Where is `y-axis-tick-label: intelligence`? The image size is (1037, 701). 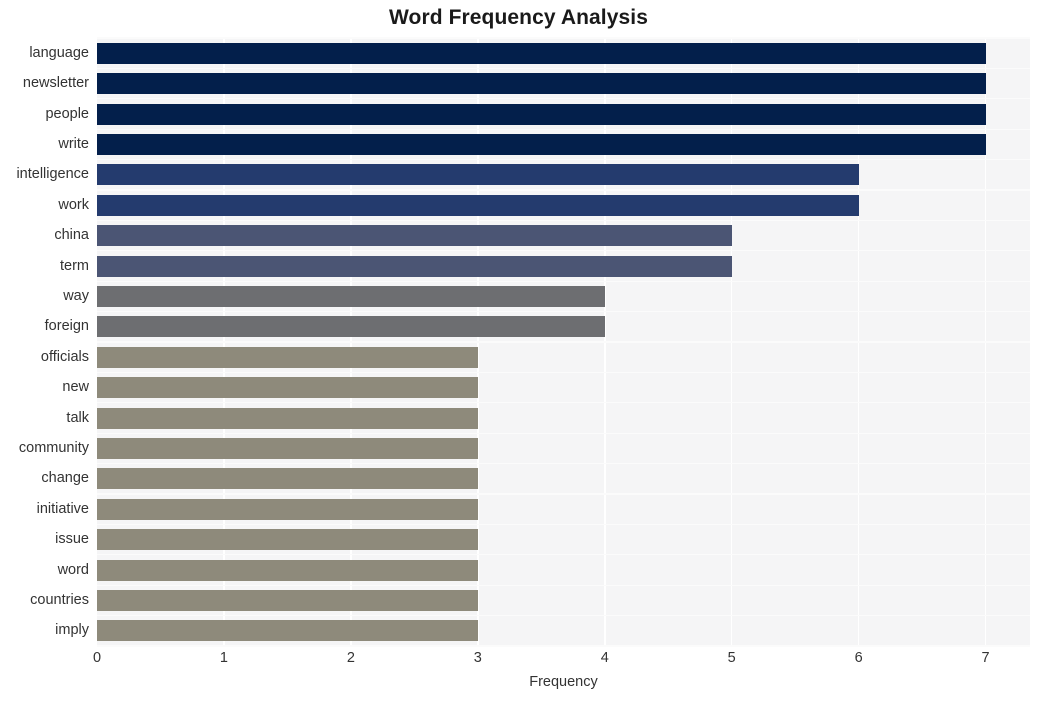
y-axis-tick-label: intelligence is located at coordinates (52, 174).